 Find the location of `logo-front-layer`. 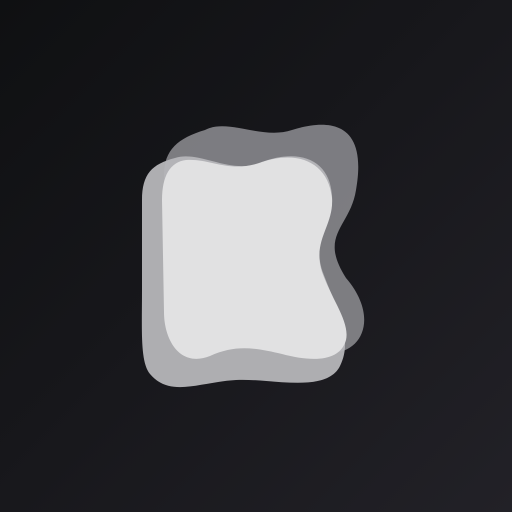

logo-front-layer is located at coordinates (254, 258).